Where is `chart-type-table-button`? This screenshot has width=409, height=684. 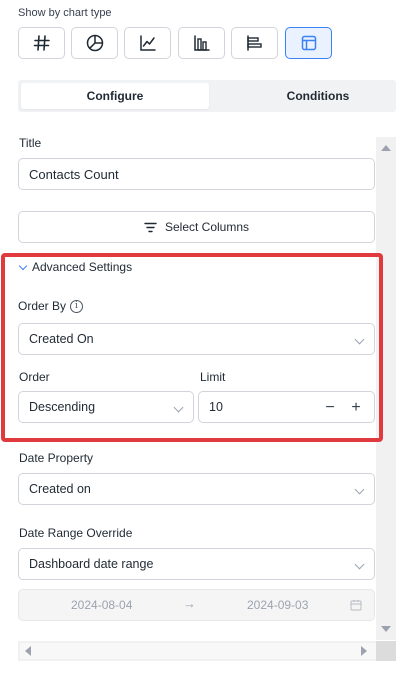 chart-type-table-button is located at coordinates (308, 43).